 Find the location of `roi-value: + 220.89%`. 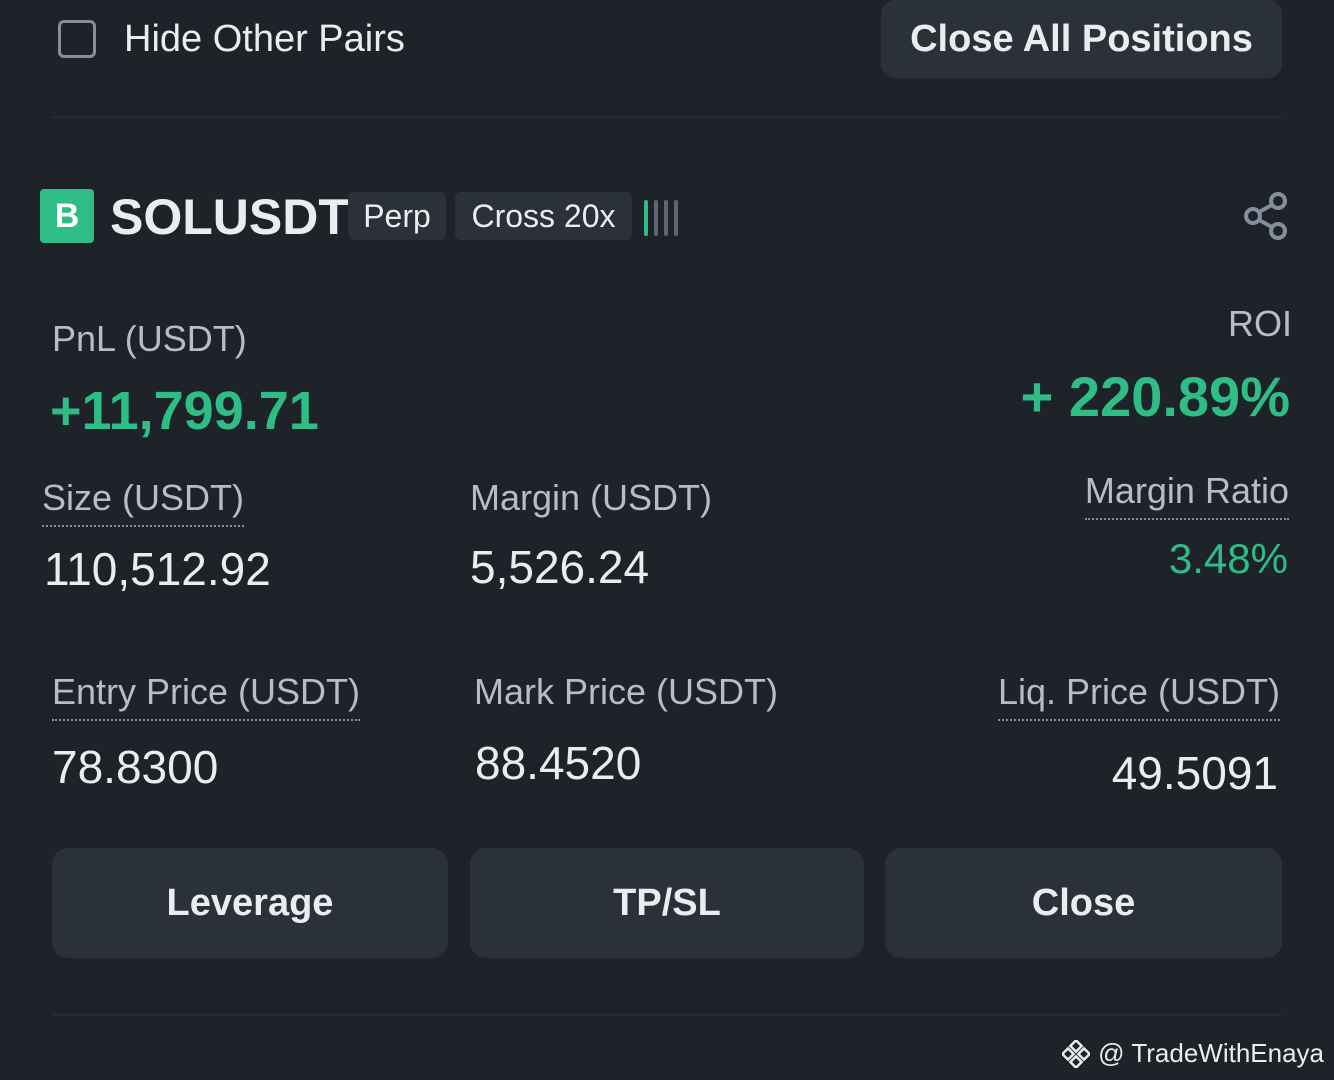

roi-value: + 220.89% is located at coordinates (1155, 396).